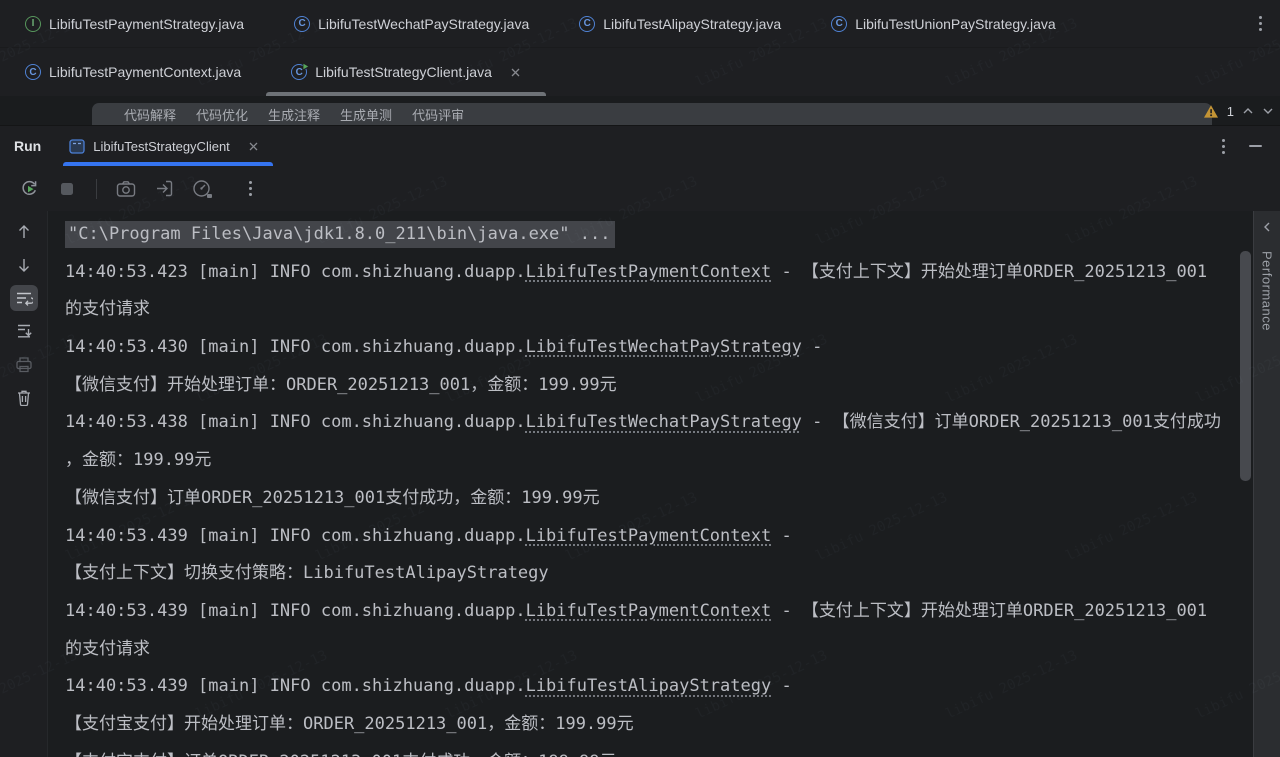  Describe the element at coordinates (640, 146) in the screenshot. I see `run-header: Run LibifuTestStrategyClient` at that location.